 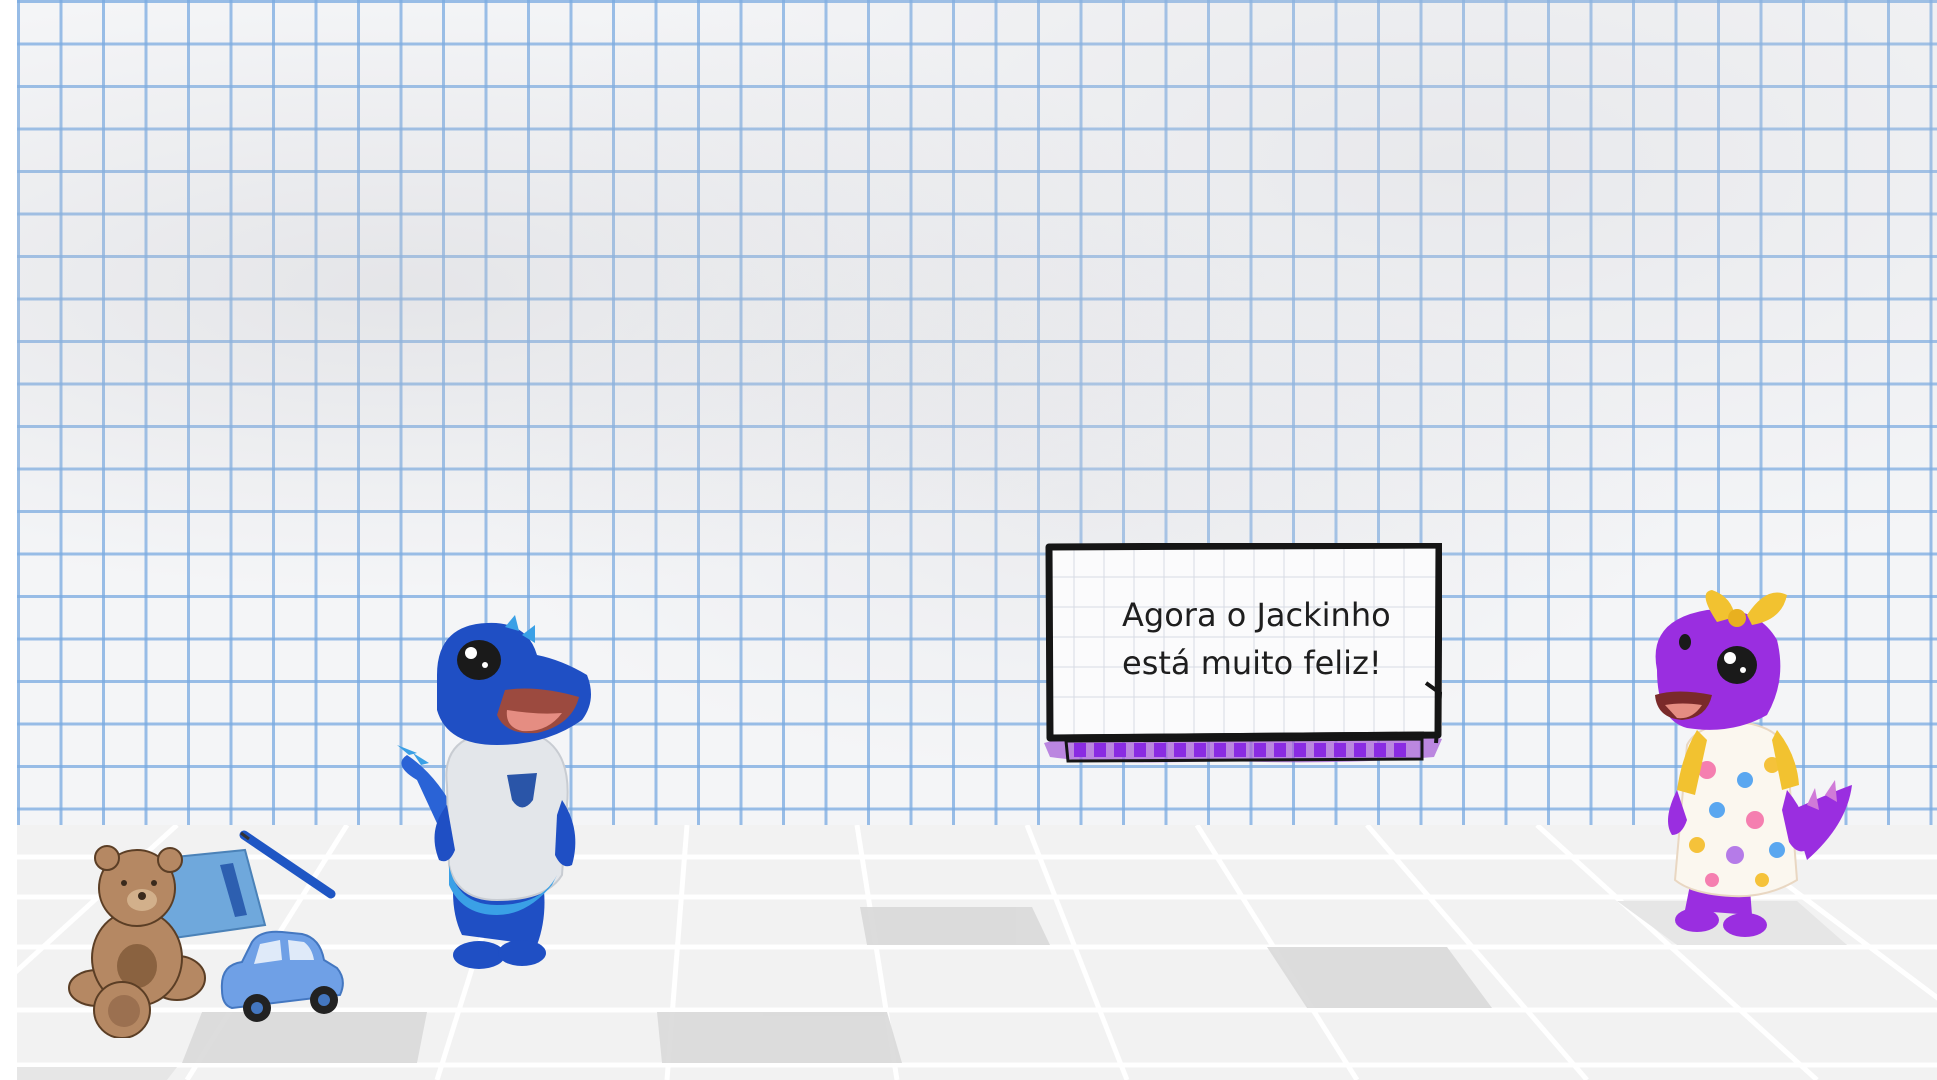 What do you see at coordinates (282, 977) in the screenshot?
I see `toy-car` at bounding box center [282, 977].